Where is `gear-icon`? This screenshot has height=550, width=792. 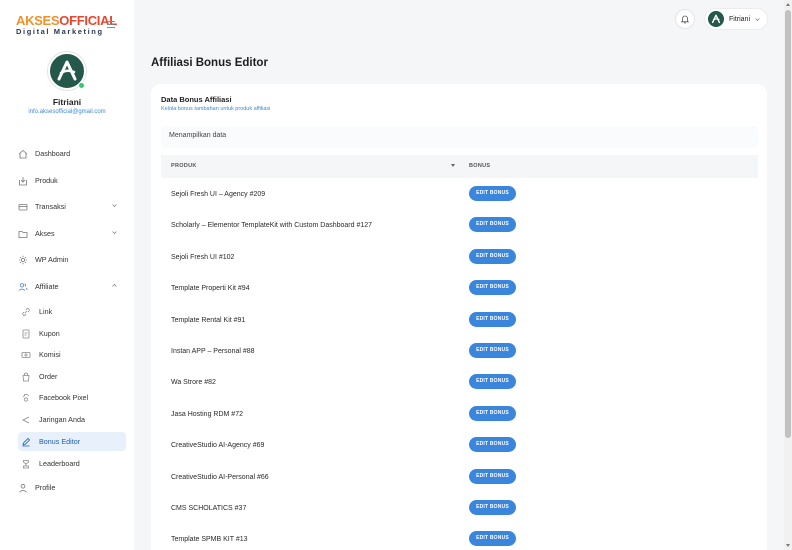 gear-icon is located at coordinates (23, 260).